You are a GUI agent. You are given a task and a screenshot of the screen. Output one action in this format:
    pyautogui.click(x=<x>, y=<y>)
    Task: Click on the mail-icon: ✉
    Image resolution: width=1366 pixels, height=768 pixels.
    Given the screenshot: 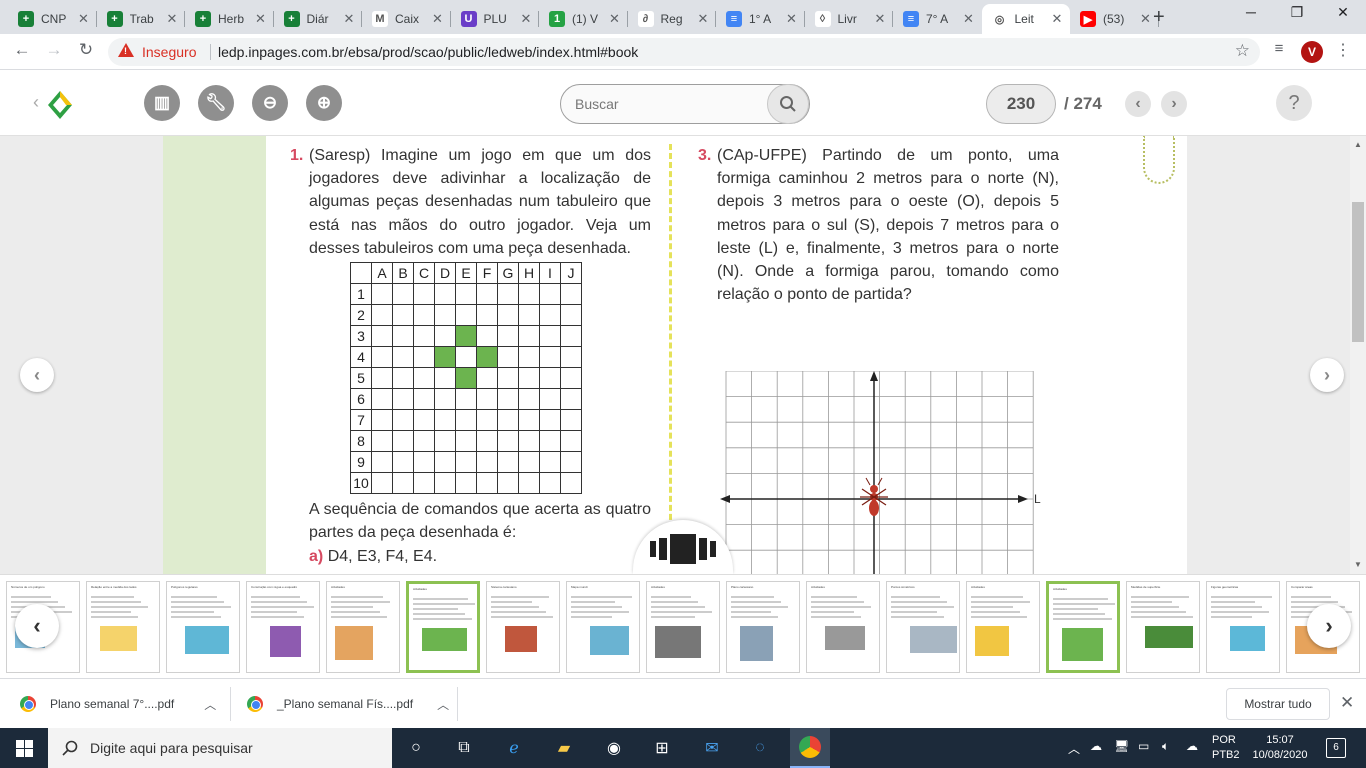 What is the action you would take?
    pyautogui.click(x=712, y=748)
    